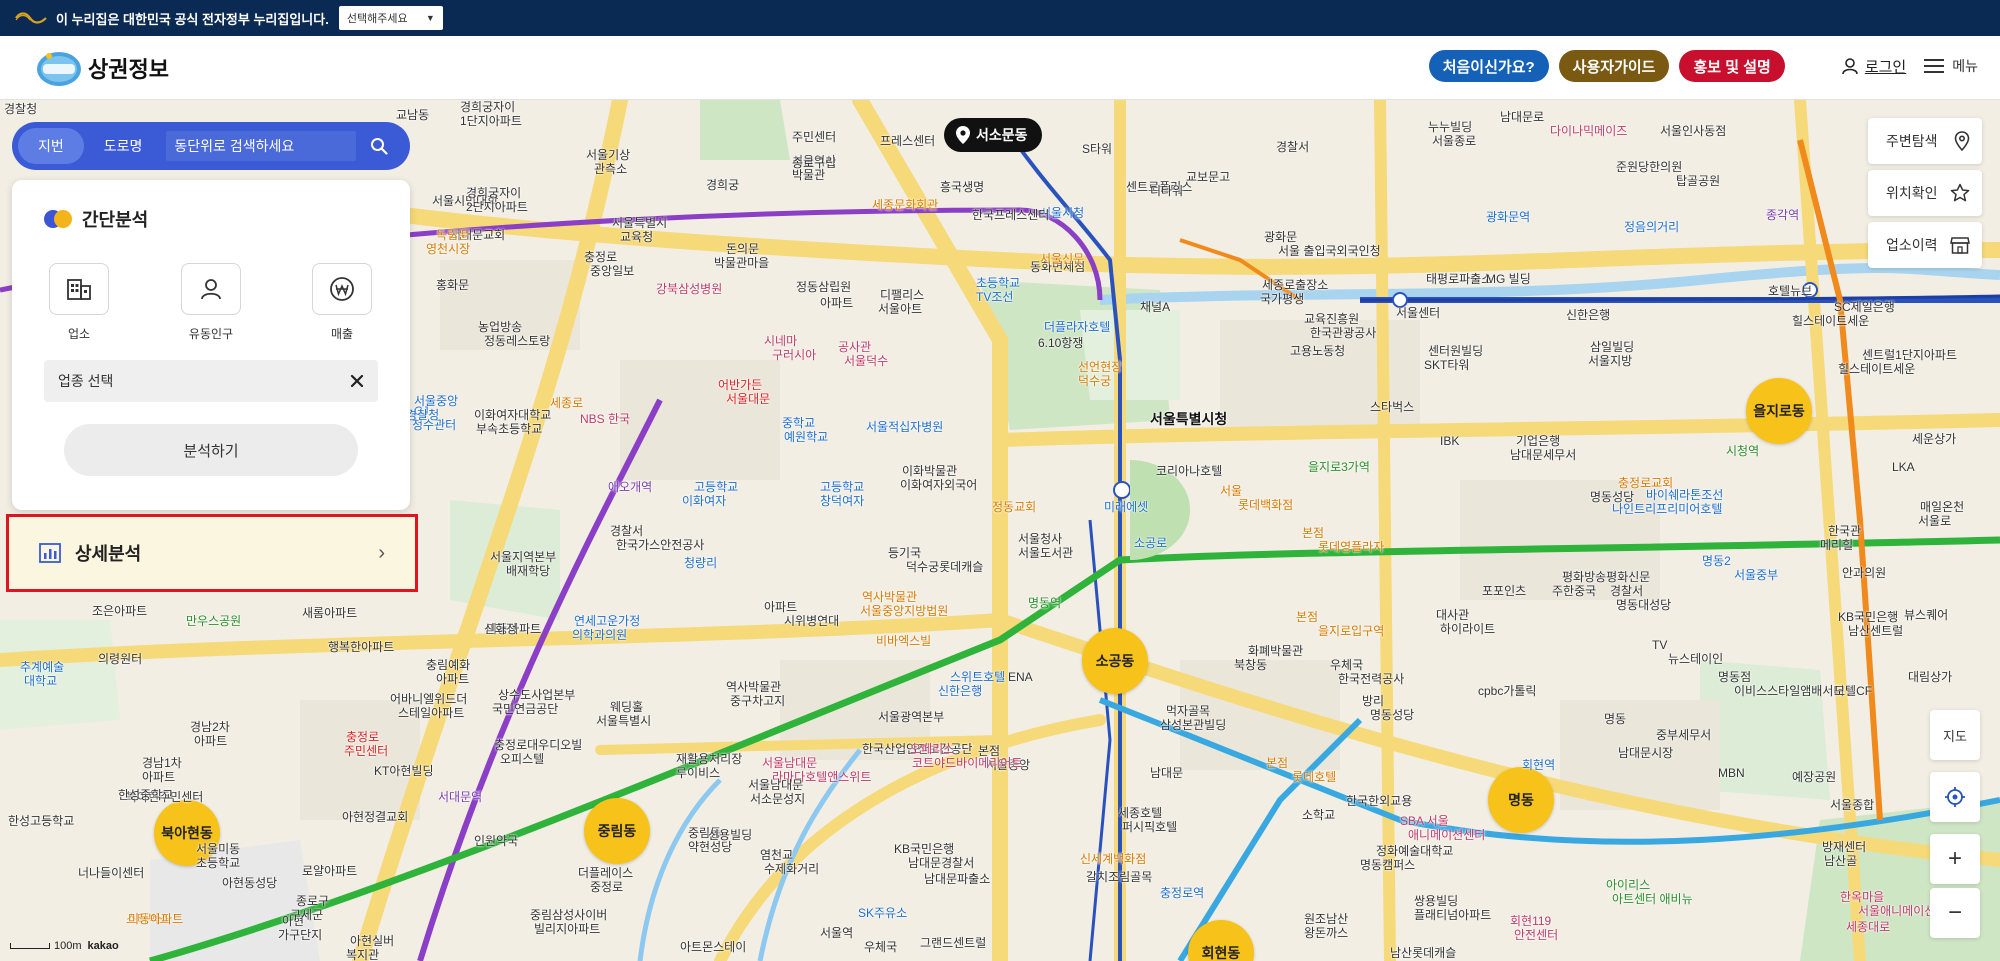 This screenshot has height=961, width=2000. What do you see at coordinates (1521, 800) in the screenshot?
I see `dong-marker-myeong: 명동` at bounding box center [1521, 800].